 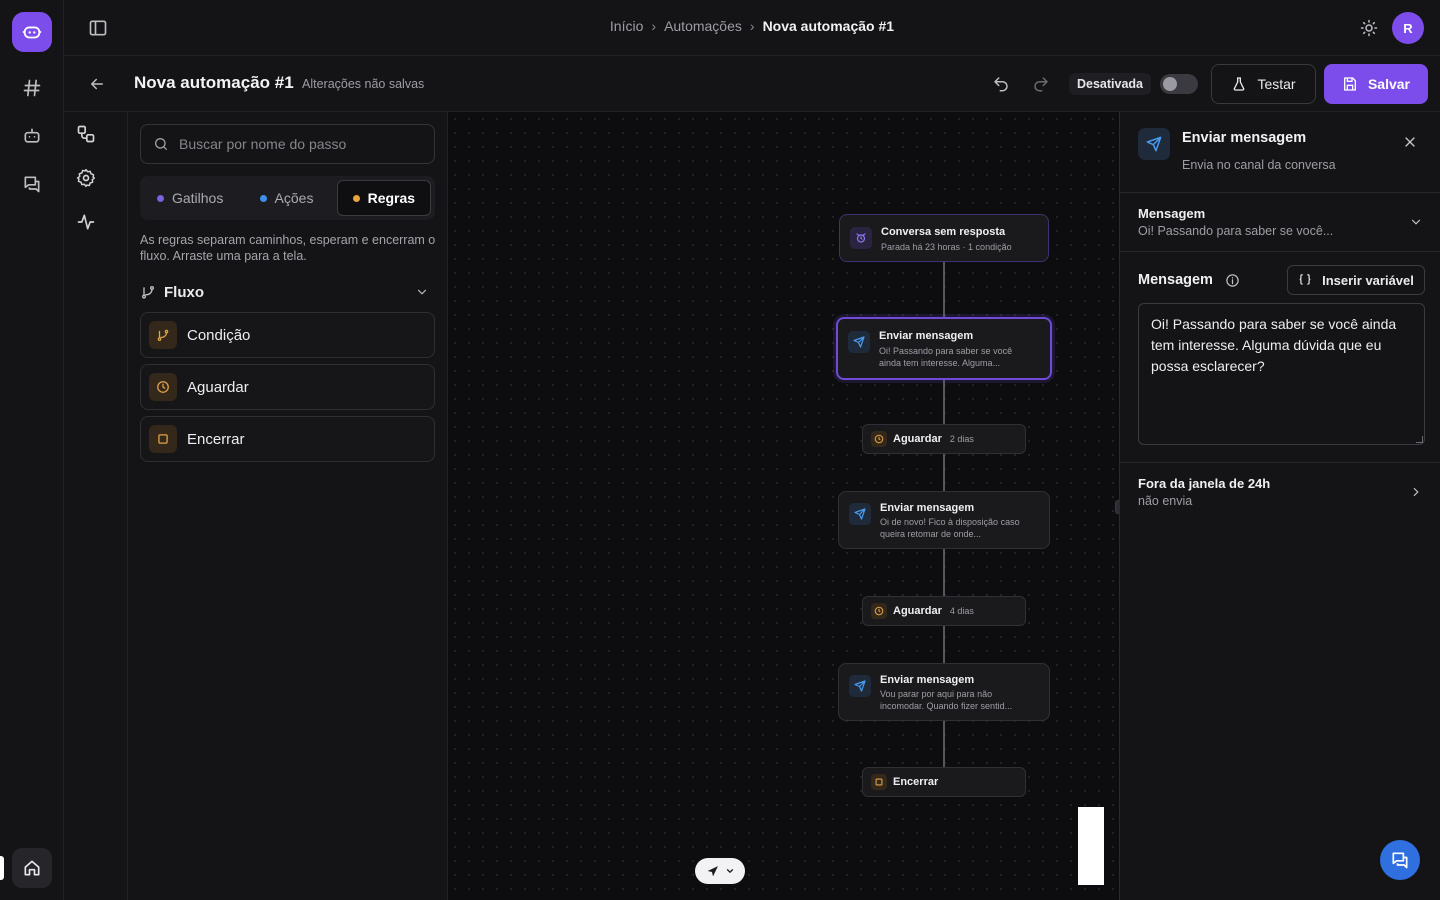 What do you see at coordinates (944, 439) in the screenshot?
I see `wait-node-1: Aguardar 2 dias` at bounding box center [944, 439].